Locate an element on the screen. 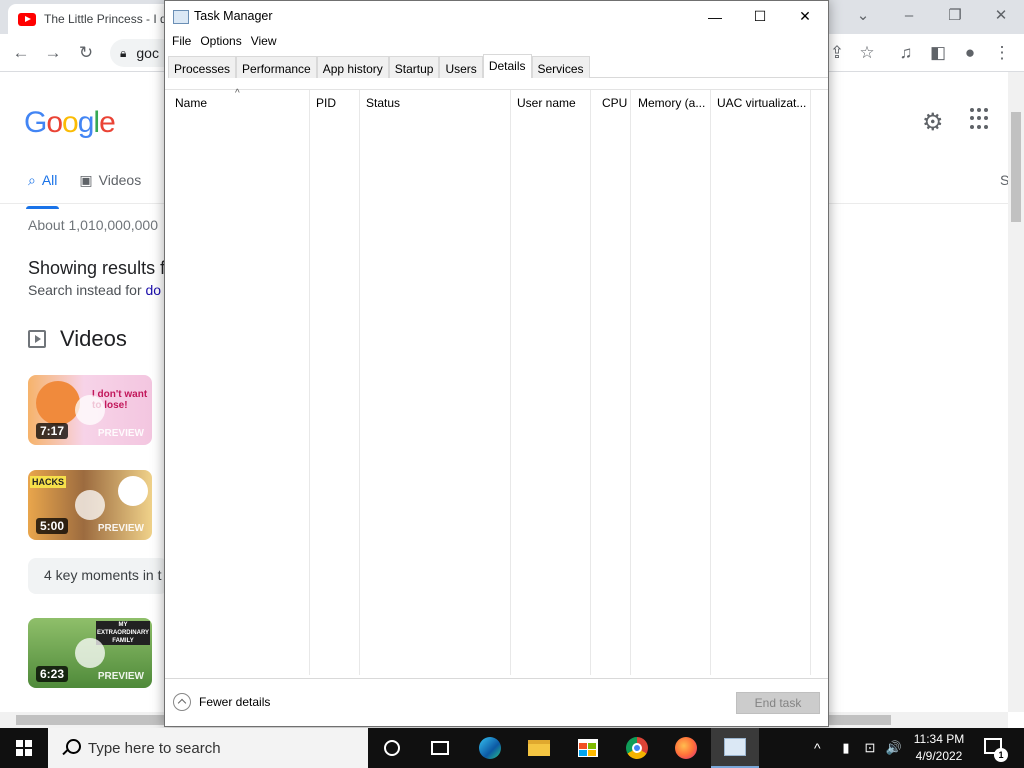  tab-performance: Performance is located at coordinates (276, 67).